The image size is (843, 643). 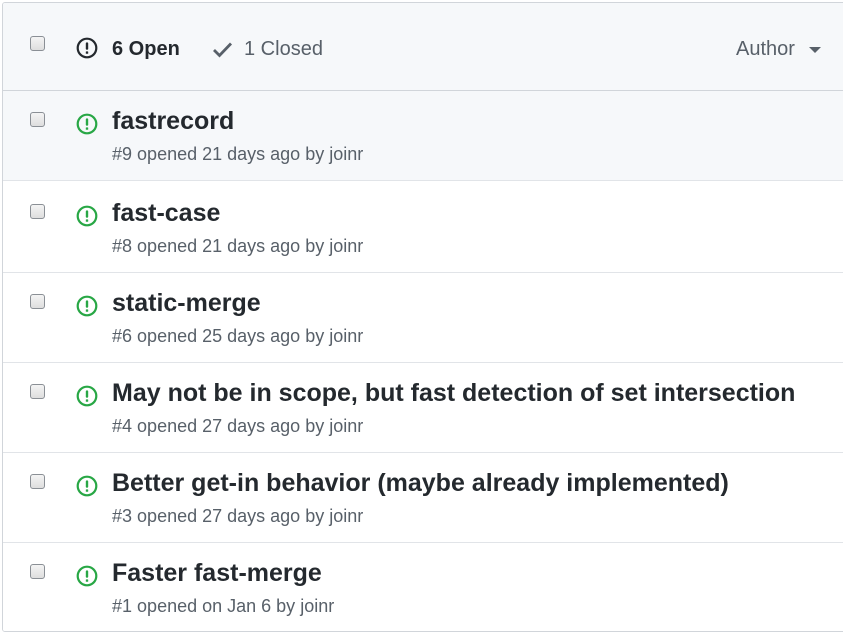 What do you see at coordinates (423, 47) in the screenshot?
I see `issues-list-header: 6 Open 1 Closed Author` at bounding box center [423, 47].